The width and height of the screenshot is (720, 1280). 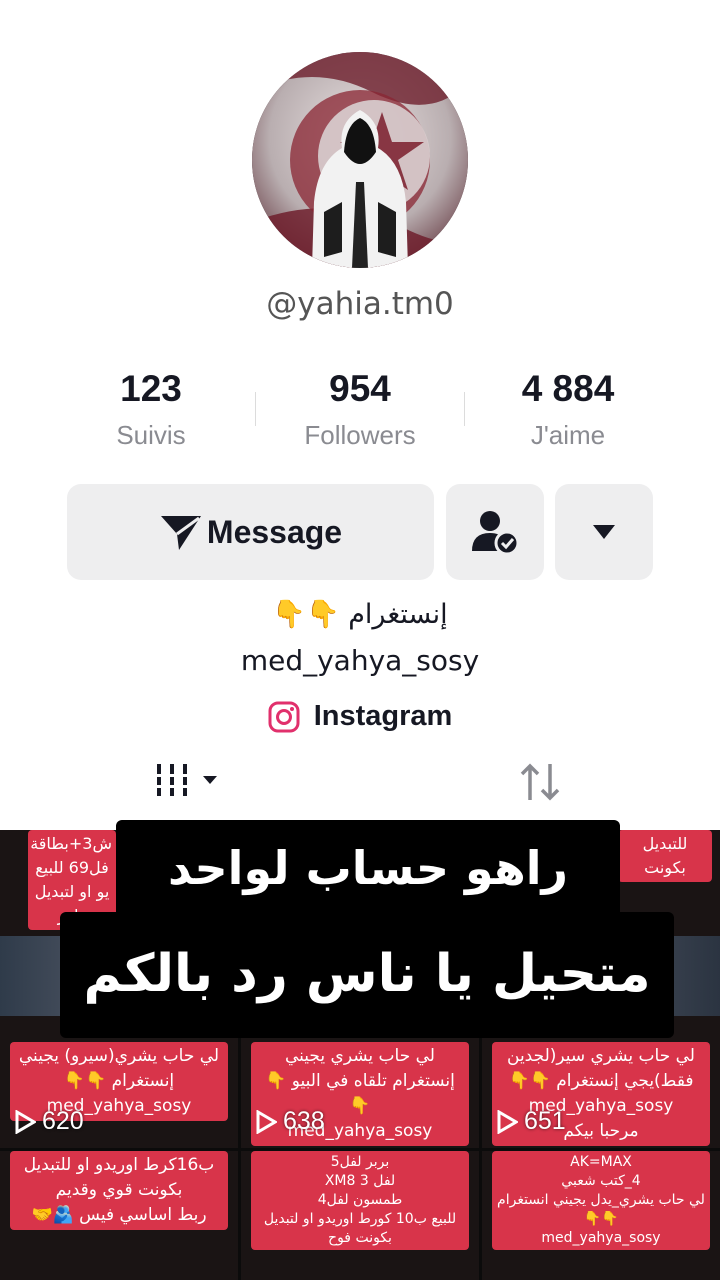 What do you see at coordinates (360, 388) in the screenshot?
I see `followers-count: 954` at bounding box center [360, 388].